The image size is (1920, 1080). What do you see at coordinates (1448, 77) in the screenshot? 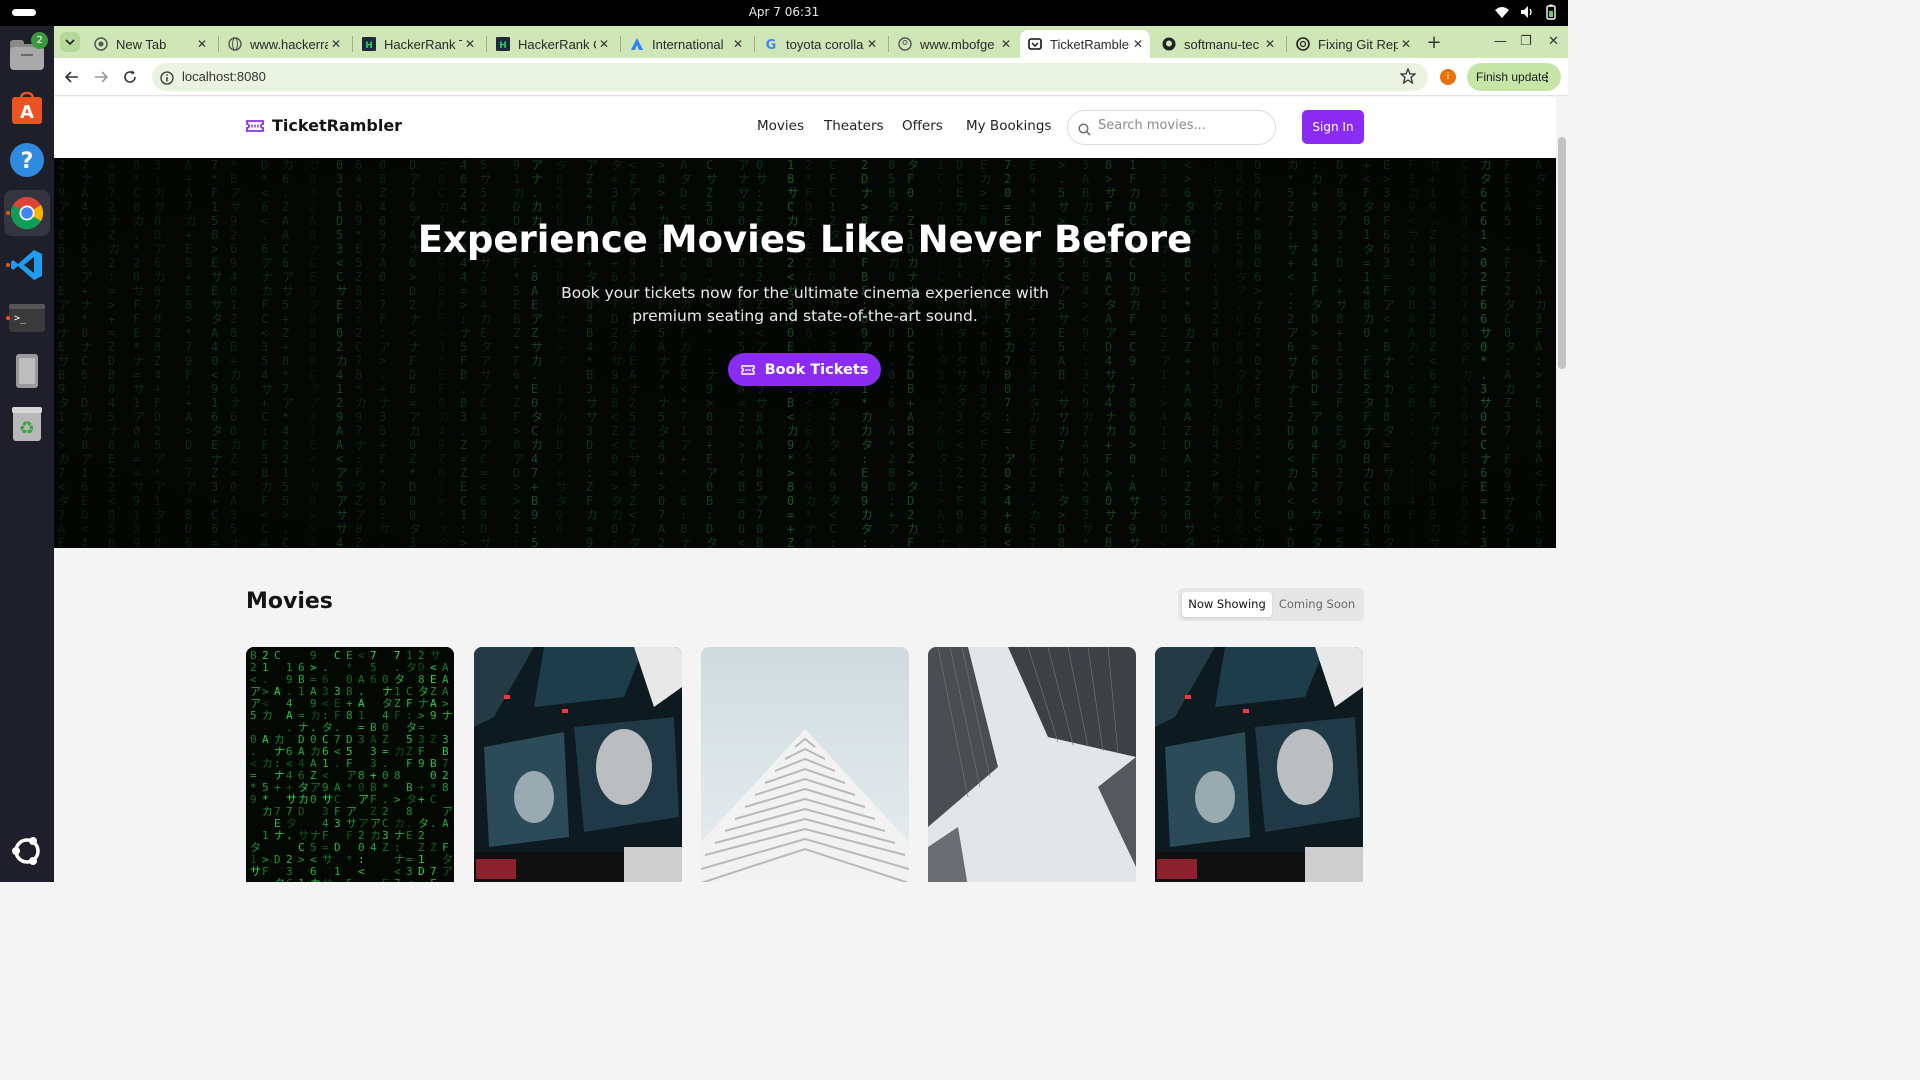
I see `profile-avatar: i` at bounding box center [1448, 77].